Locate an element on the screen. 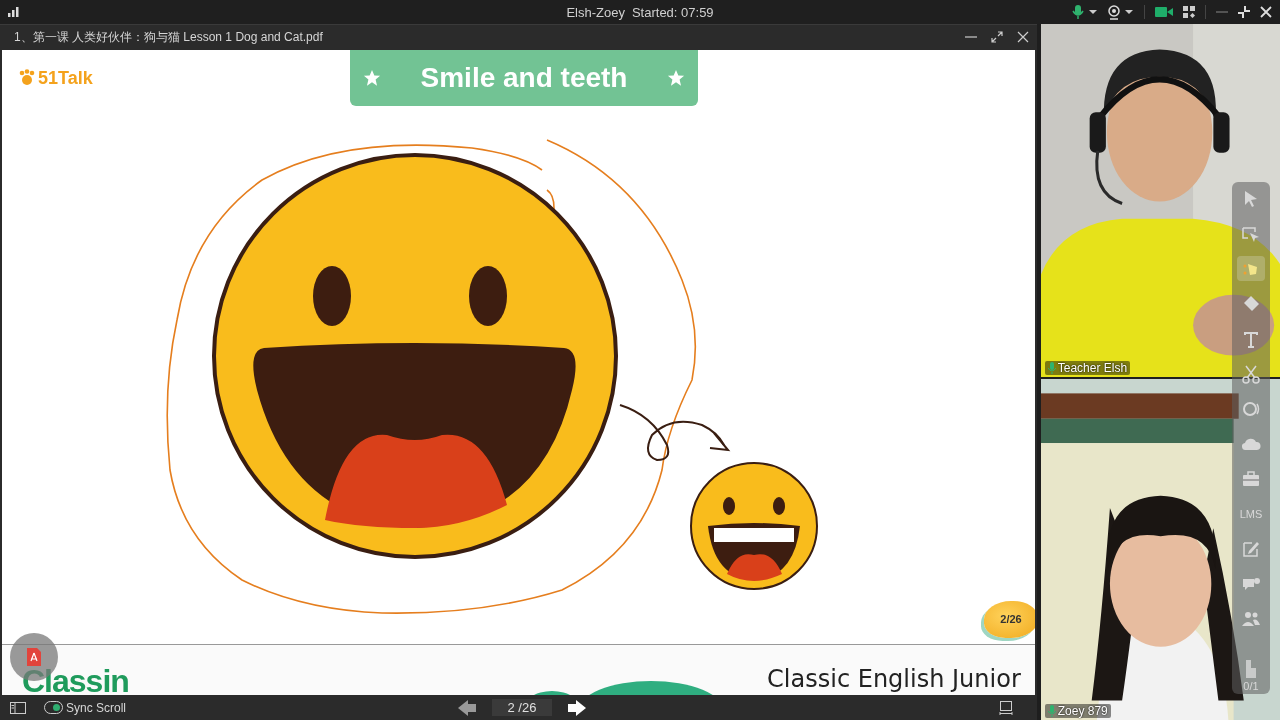  page-badge: 2/26 is located at coordinates (1009, 619).